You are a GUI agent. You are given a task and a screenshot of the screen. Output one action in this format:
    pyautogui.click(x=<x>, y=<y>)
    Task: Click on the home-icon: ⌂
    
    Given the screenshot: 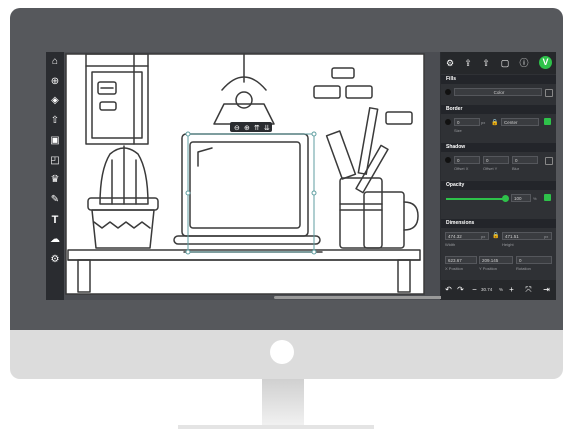 What is the action you would take?
    pyautogui.click(x=55, y=62)
    